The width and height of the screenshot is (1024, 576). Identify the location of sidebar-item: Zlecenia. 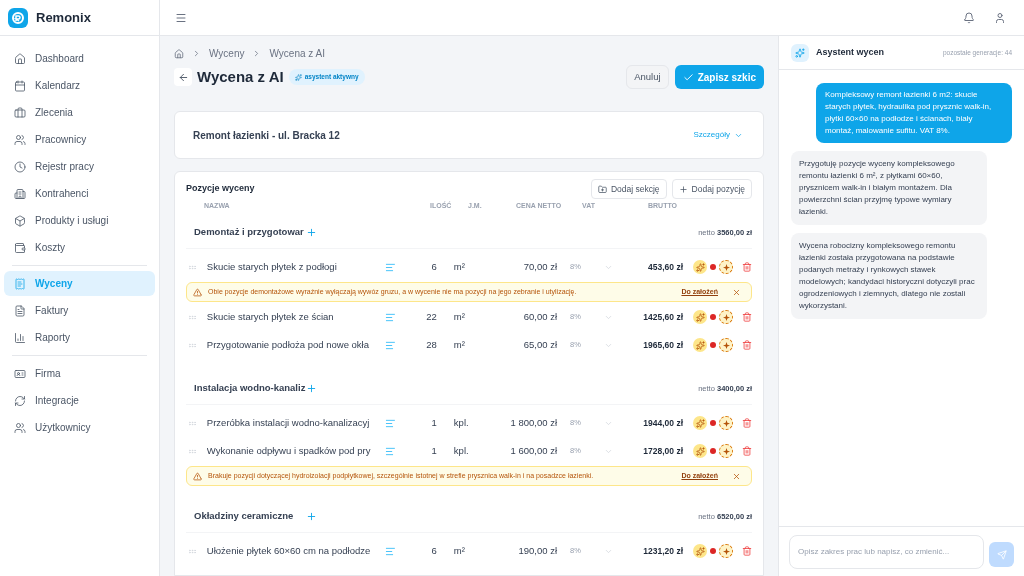
(79, 112).